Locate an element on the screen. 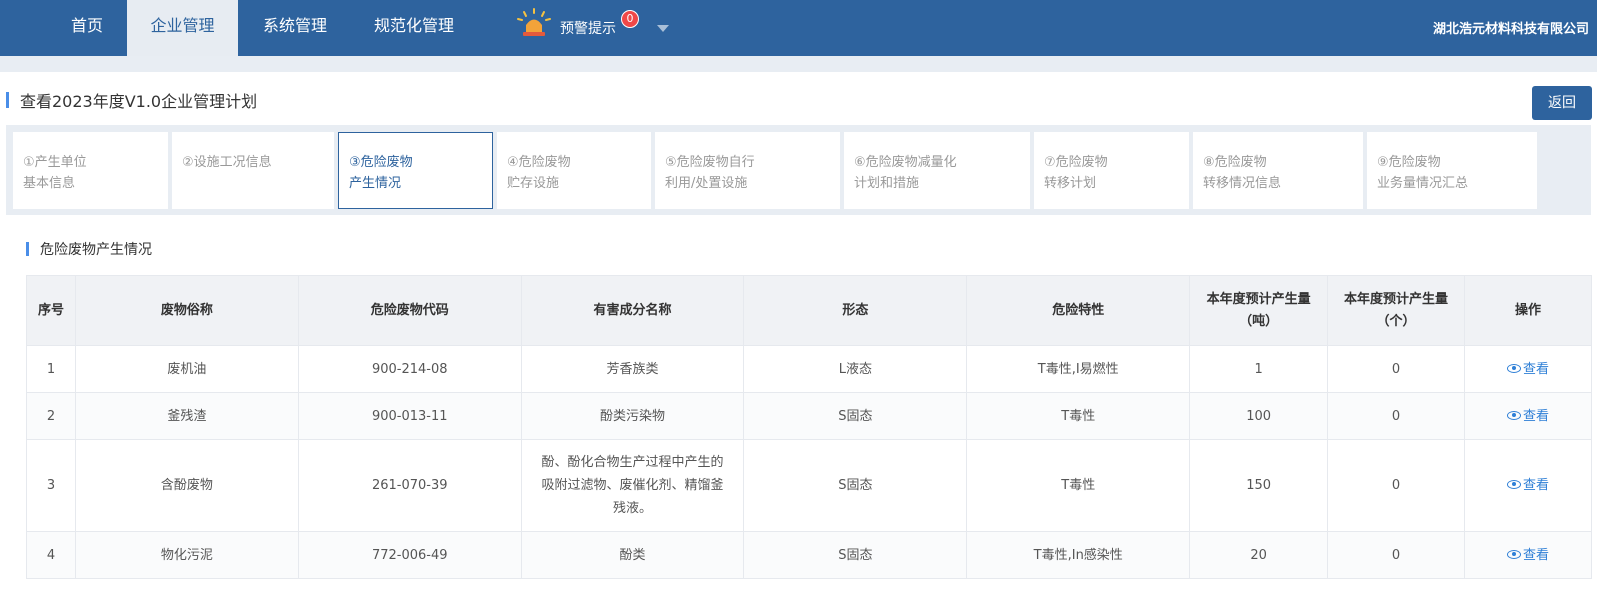 The width and height of the screenshot is (1597, 608). cell-name: 釜残渣 is located at coordinates (186, 416).